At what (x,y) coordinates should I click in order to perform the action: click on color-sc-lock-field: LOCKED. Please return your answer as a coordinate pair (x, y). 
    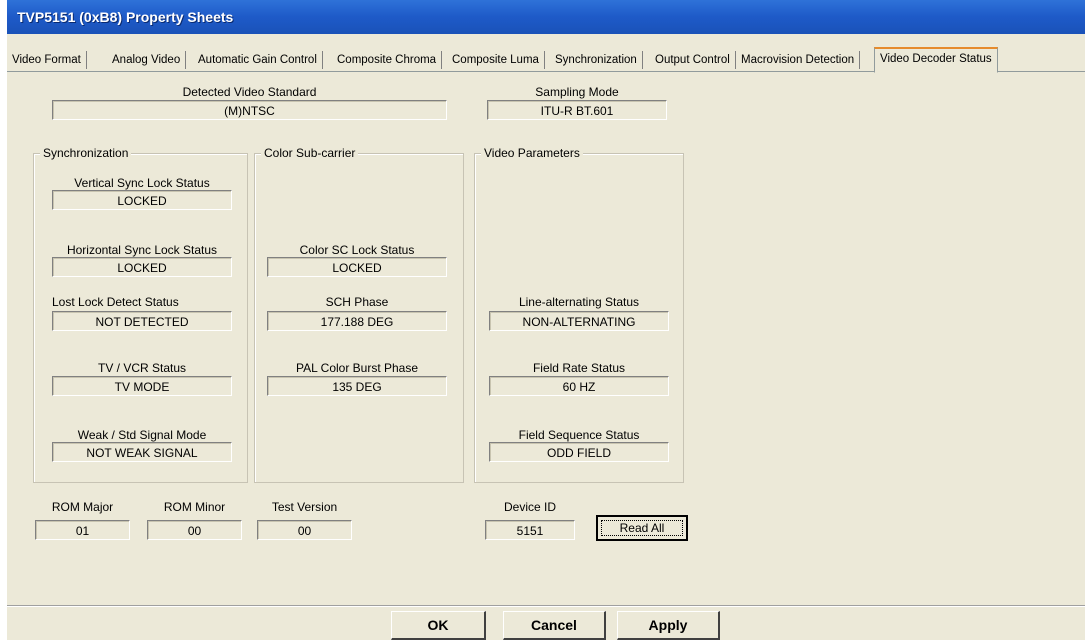
    Looking at the image, I should click on (357, 267).